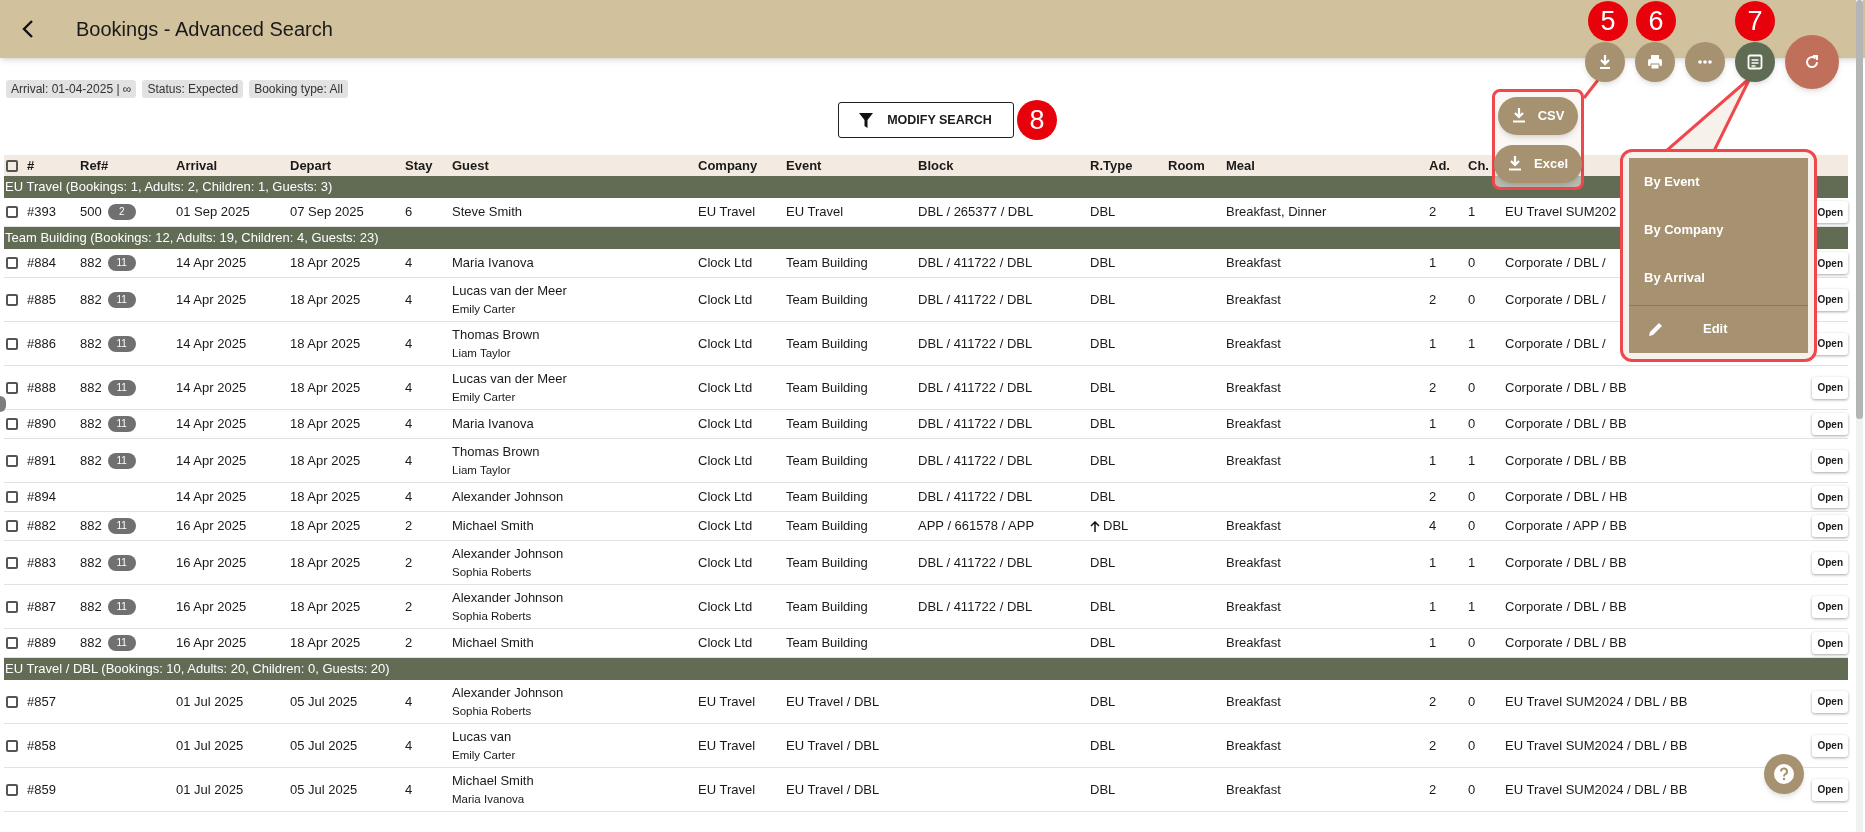  Describe the element at coordinates (121, 212) in the screenshot. I see `count-badge: 2` at that location.